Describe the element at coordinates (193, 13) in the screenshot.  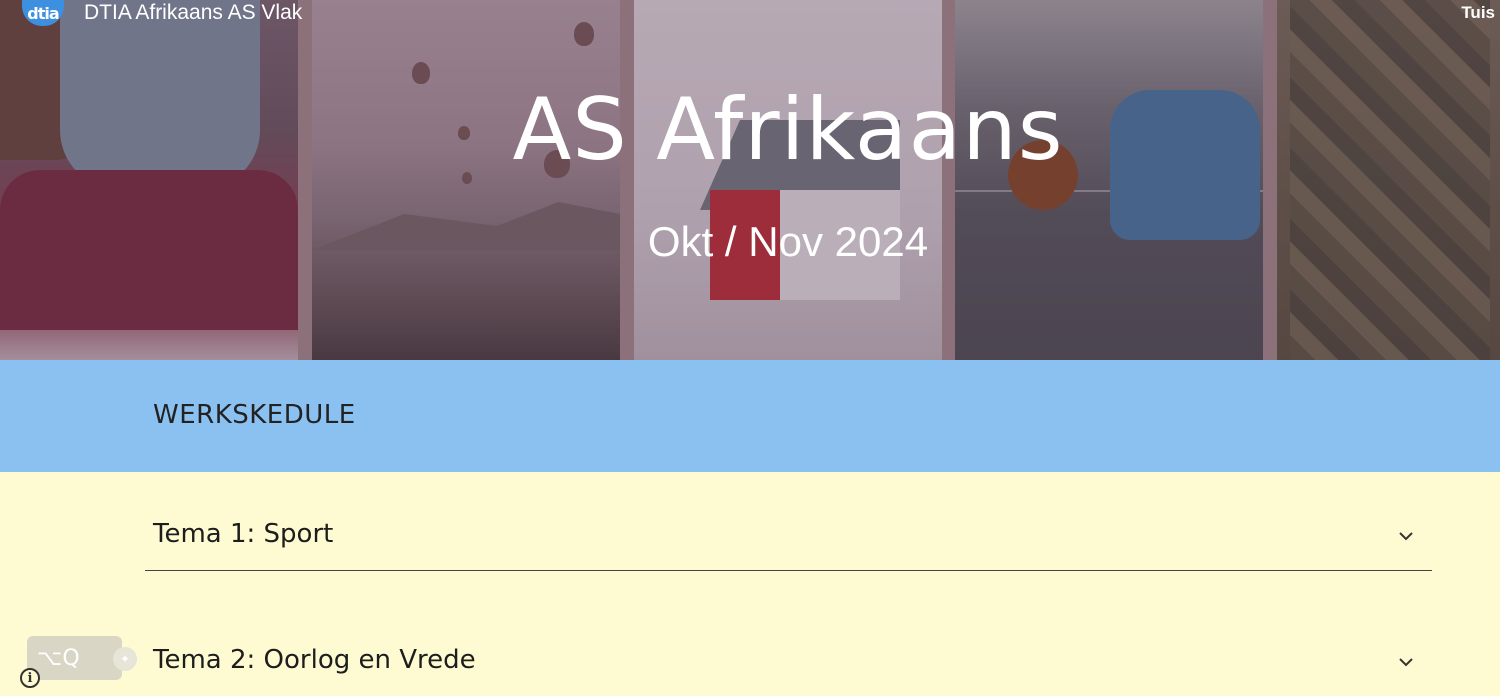
I see `site-title: DTIA Afrikaans AS Vlak` at that location.